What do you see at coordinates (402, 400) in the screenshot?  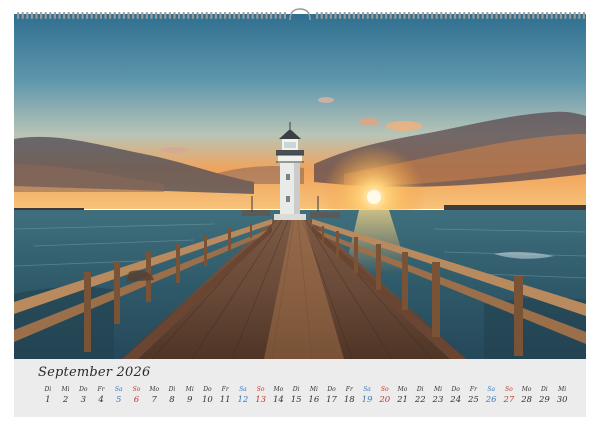 I see `date-number: 21` at bounding box center [402, 400].